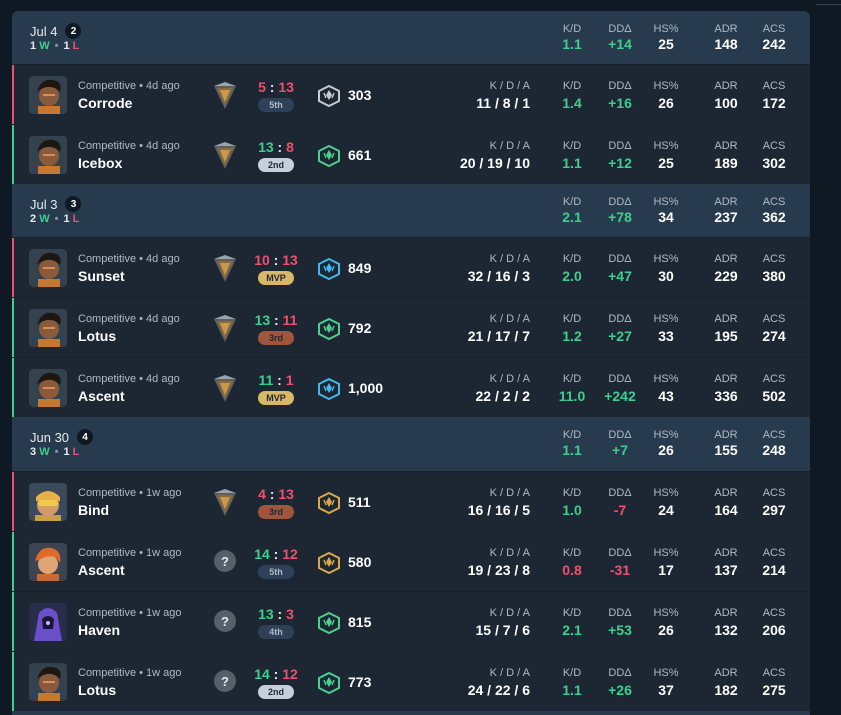 This screenshot has height=715, width=841. What do you see at coordinates (726, 327) in the screenshot?
I see `adr: ADR 195` at bounding box center [726, 327].